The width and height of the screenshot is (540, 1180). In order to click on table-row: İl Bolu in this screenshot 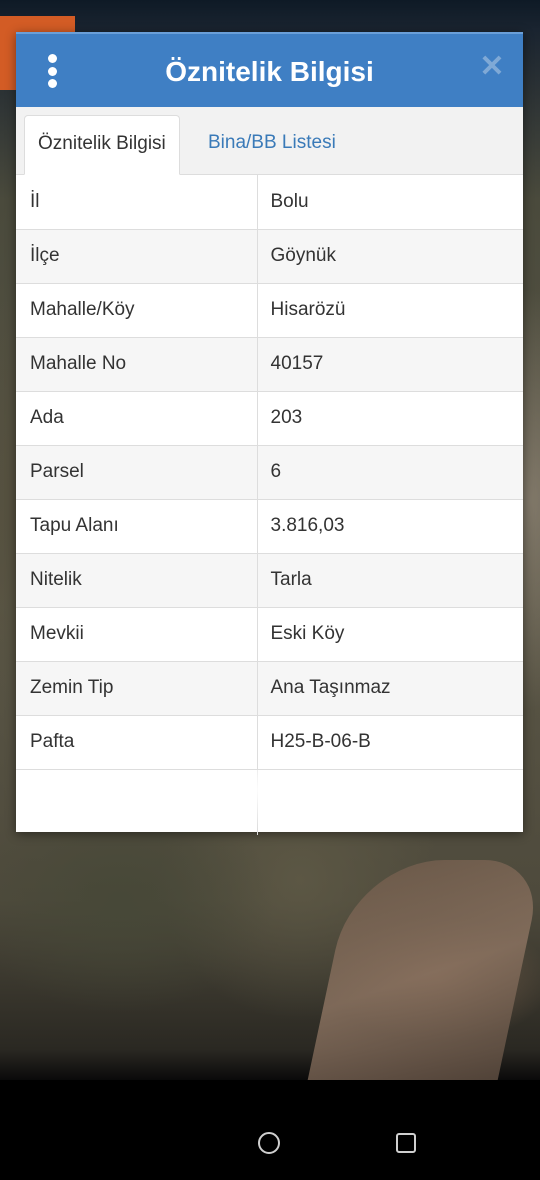, I will do `click(269, 202)`.